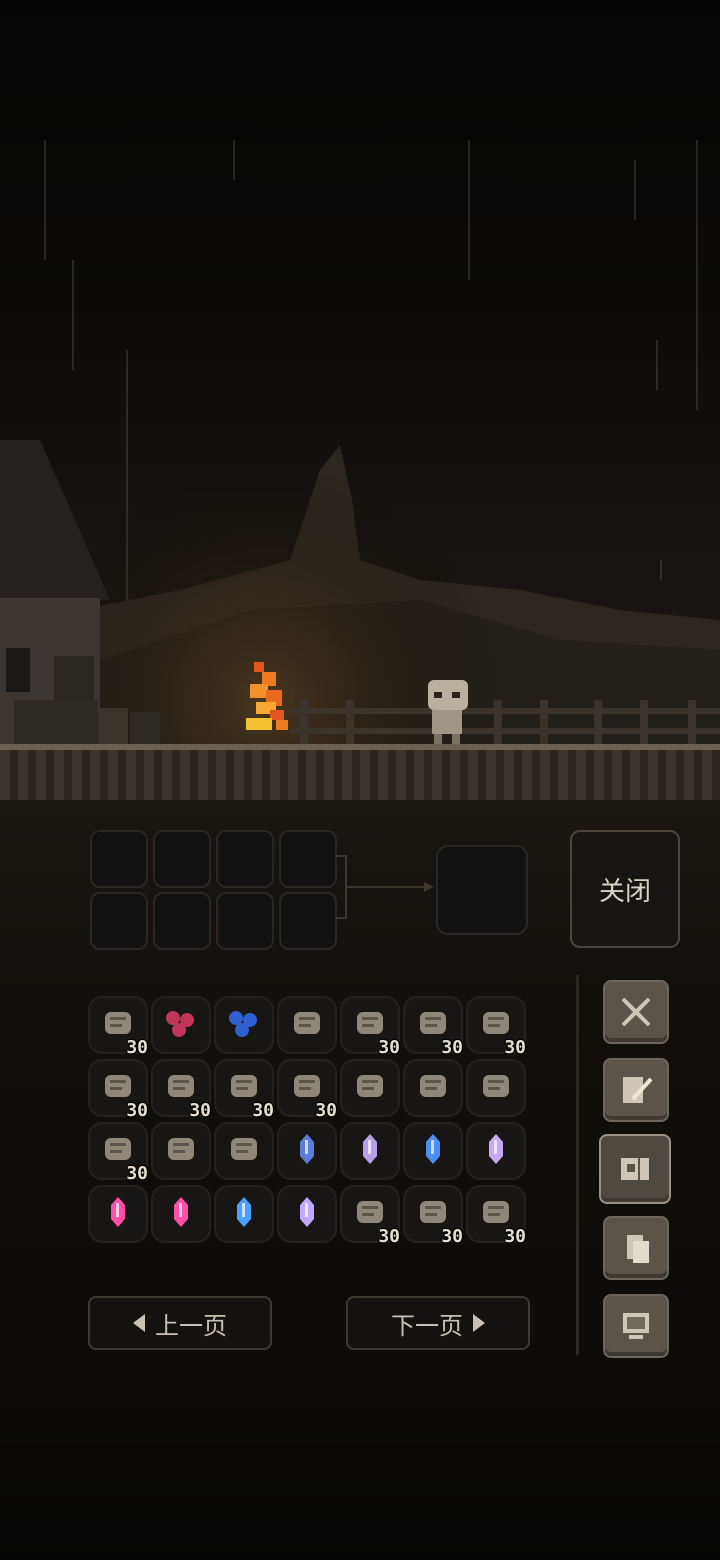 The width and height of the screenshot is (720, 1560). I want to click on prev-page-button: 上一页, so click(180, 1323).